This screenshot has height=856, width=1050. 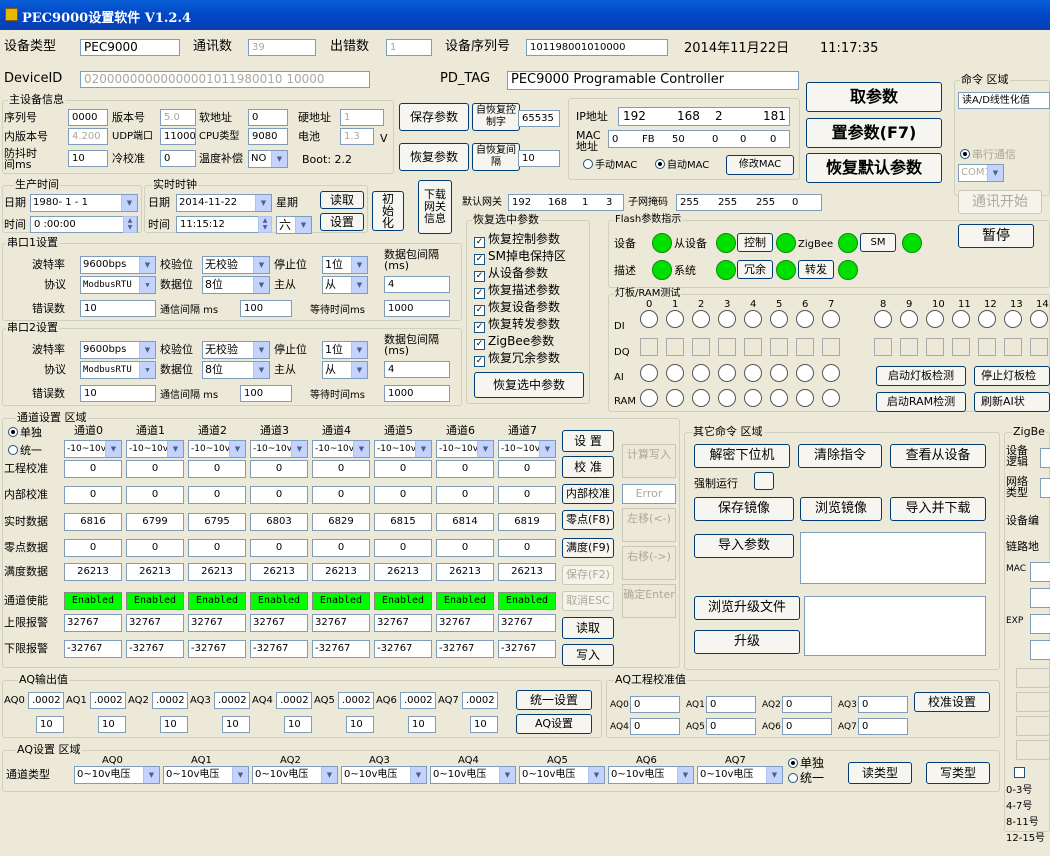 What do you see at coordinates (265, 224) in the screenshot?
I see `rtc-time-spinner: ▲ ▼` at bounding box center [265, 224].